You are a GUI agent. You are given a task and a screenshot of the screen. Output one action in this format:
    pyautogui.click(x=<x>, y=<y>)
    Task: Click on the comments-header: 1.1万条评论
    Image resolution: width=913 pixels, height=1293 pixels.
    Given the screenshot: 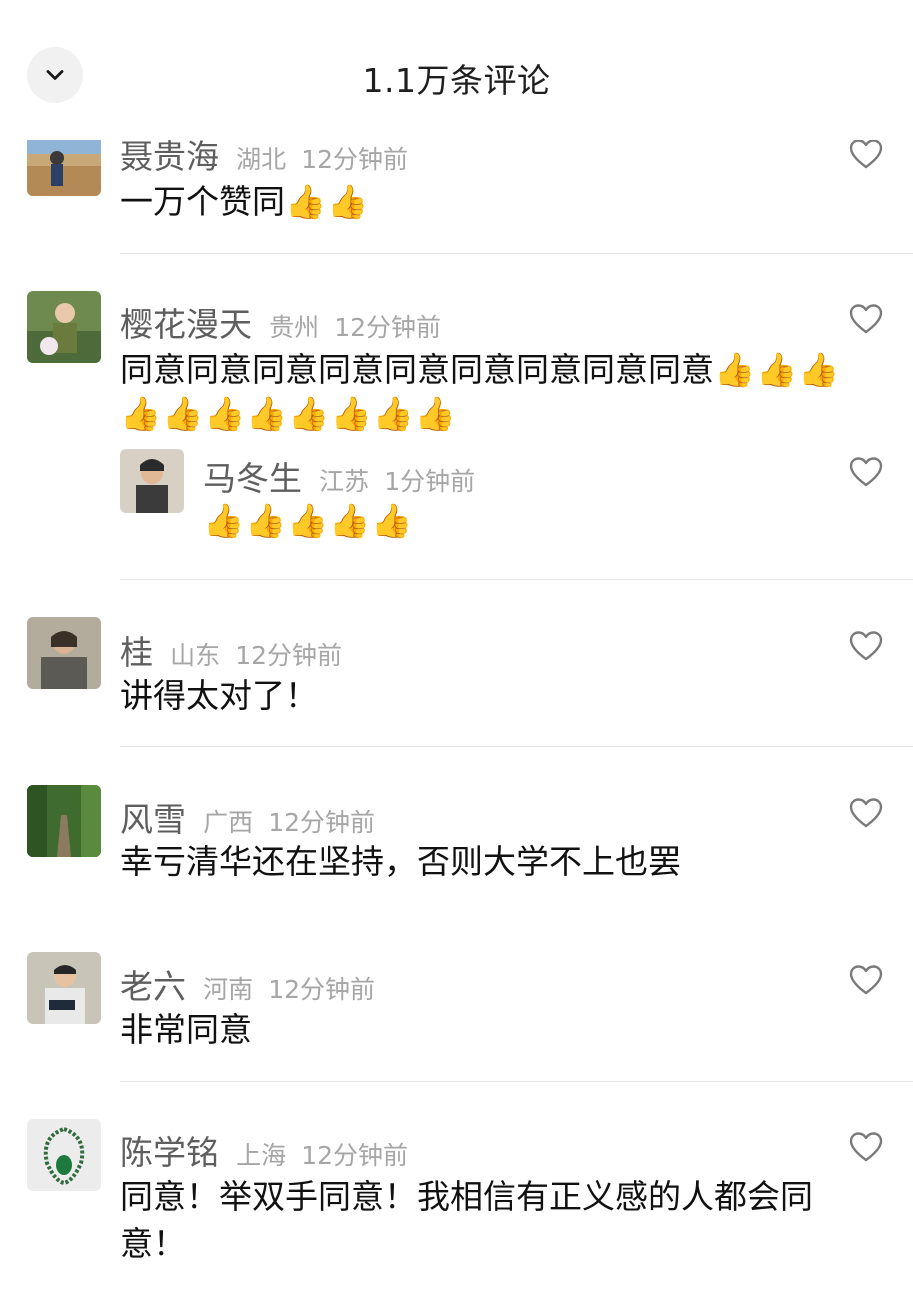 What is the action you would take?
    pyautogui.click(x=456, y=70)
    